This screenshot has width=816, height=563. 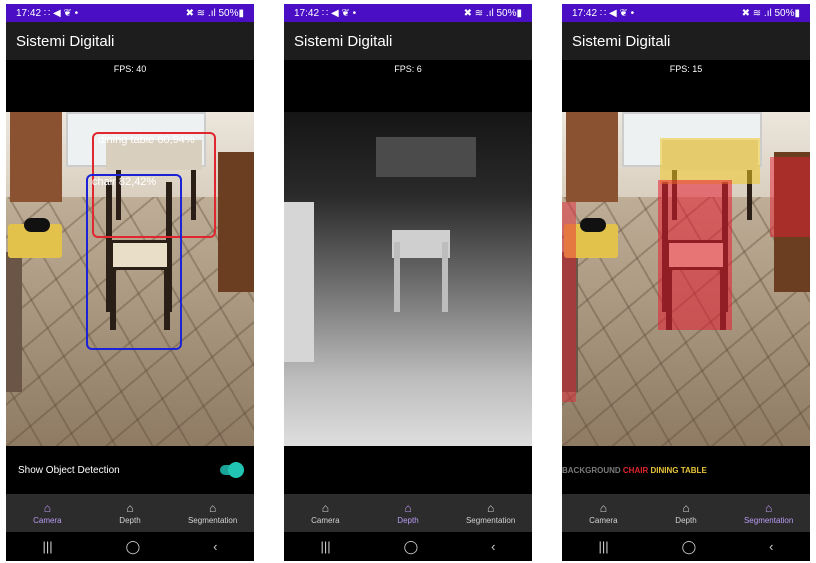 I want to click on depth-empty-row, so click(x=408, y=470).